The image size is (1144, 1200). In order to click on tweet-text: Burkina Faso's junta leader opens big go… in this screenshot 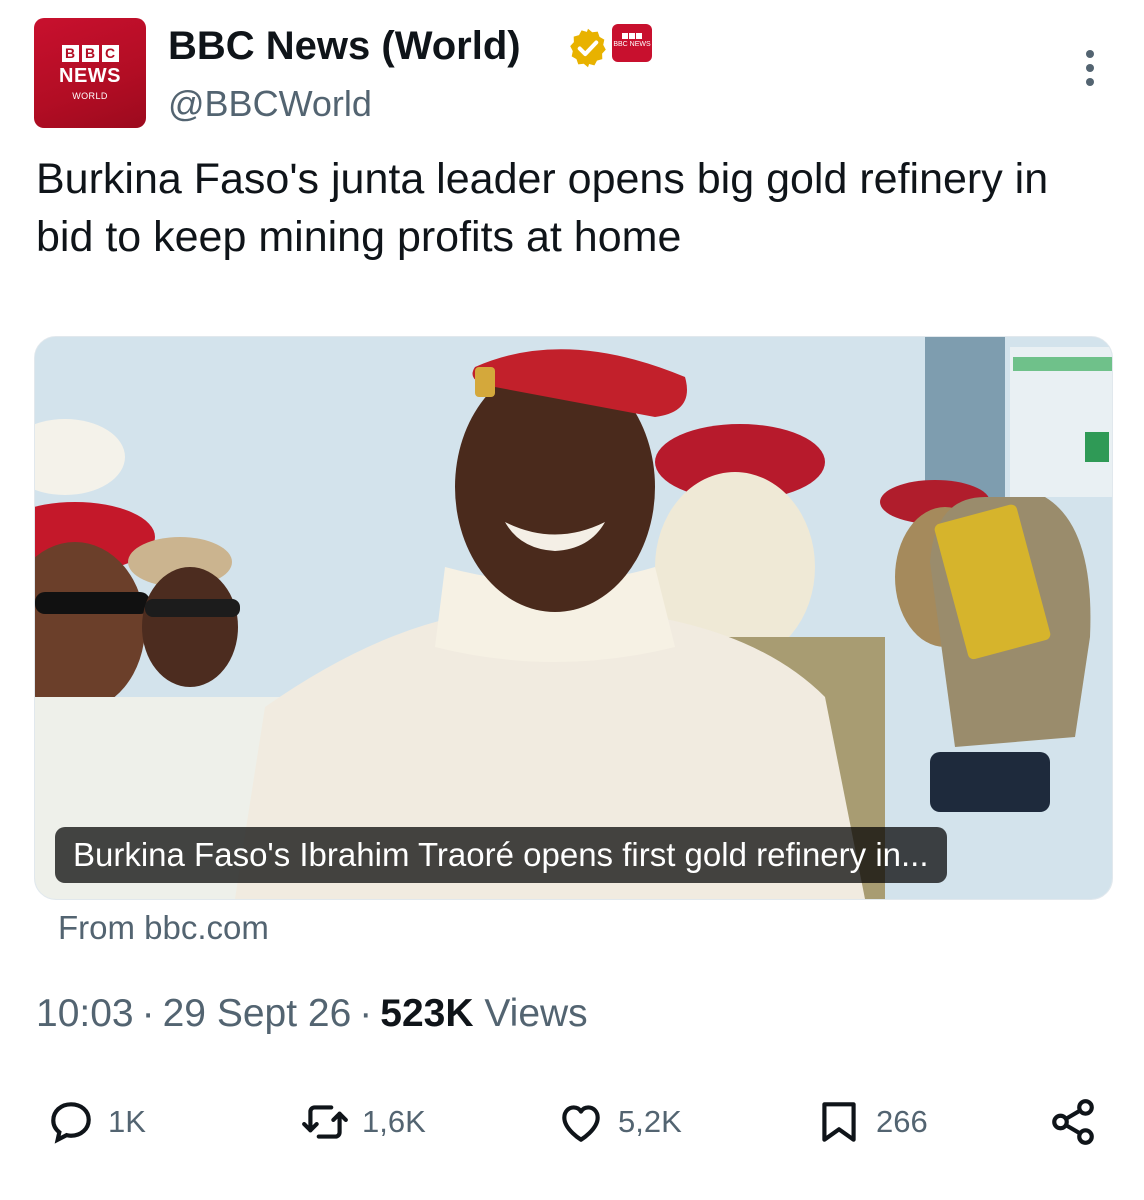, I will do `click(542, 208)`.